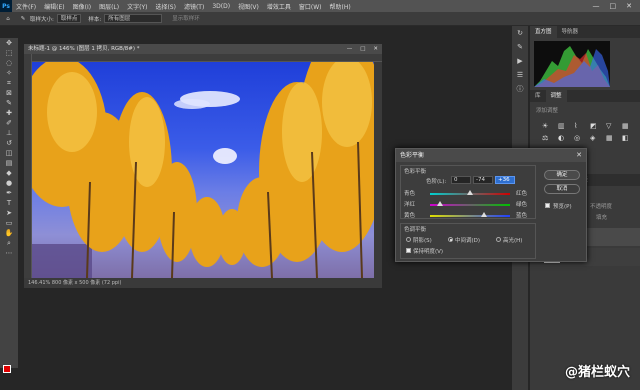 The height and width of the screenshot is (390, 640). Describe the element at coordinates (248, 6) in the screenshot. I see `menu-view: 视图(V)` at that location.